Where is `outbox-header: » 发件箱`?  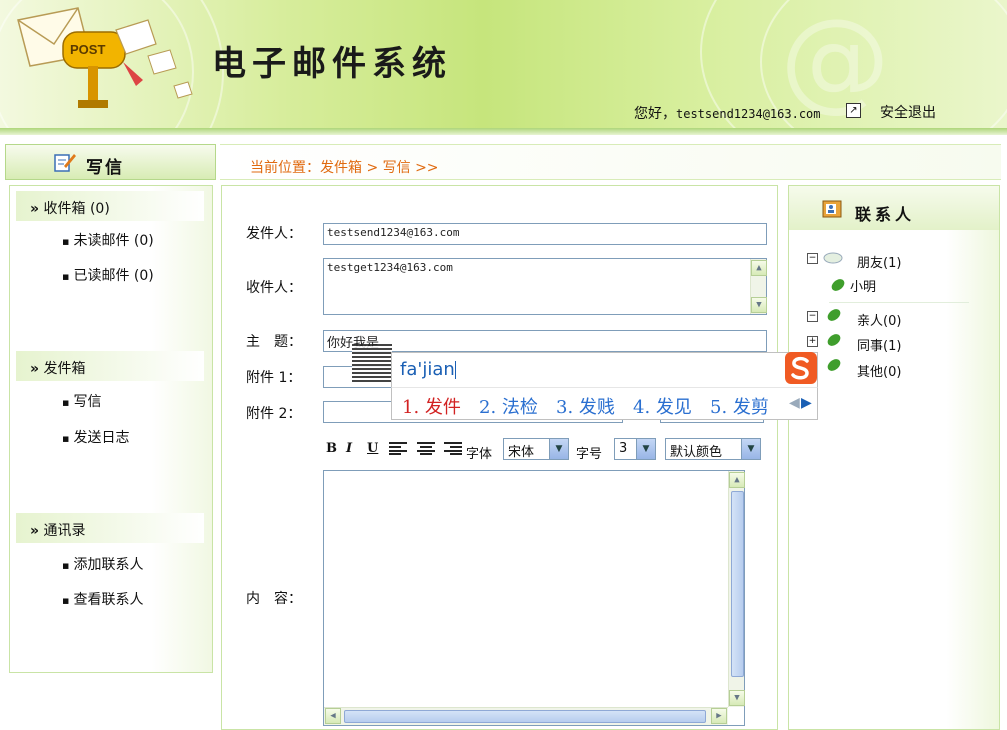
outbox-header: » 发件箱 is located at coordinates (110, 366).